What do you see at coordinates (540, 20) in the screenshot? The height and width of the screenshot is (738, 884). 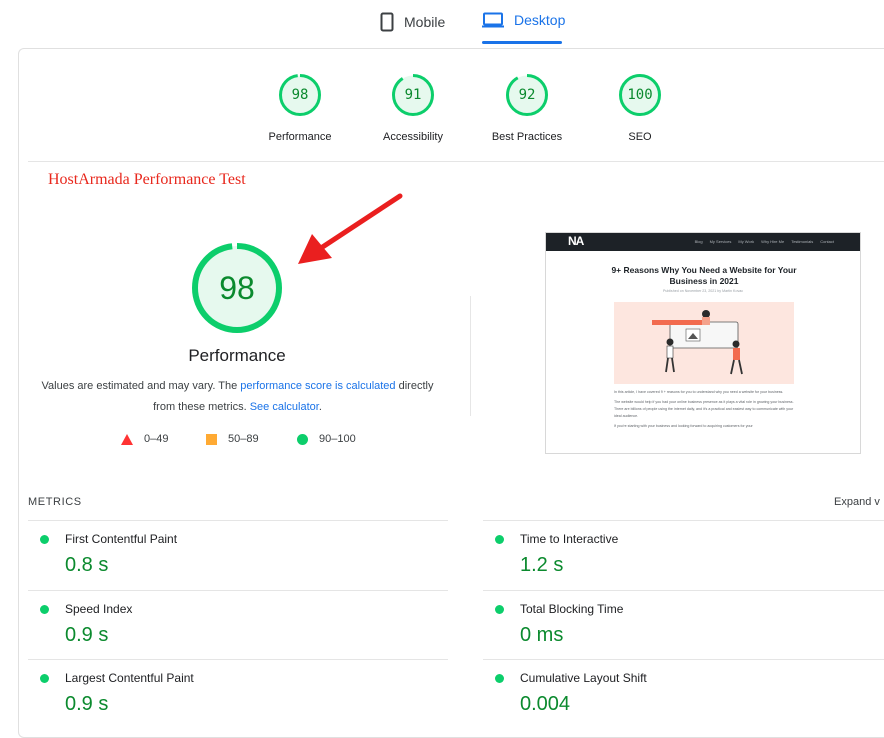 I see `tab-desktop-label: Desktop` at bounding box center [540, 20].